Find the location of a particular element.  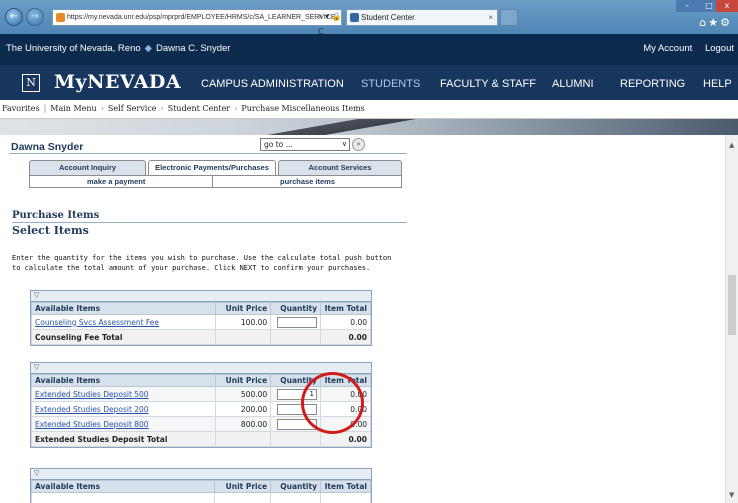

logout-link: Logout is located at coordinates (719, 48).